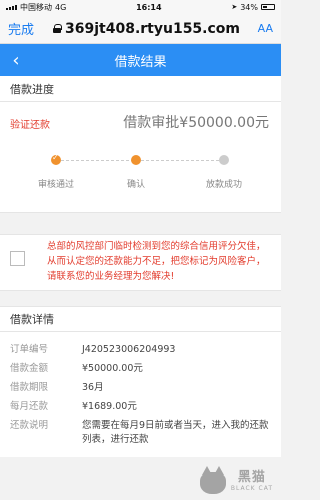  I want to click on verify-repayment-link: 验证还款, so click(30, 123).